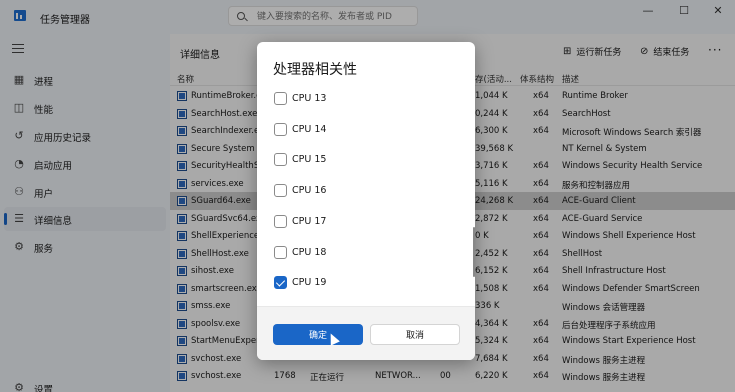  I want to click on dialog-title: 处理器相关性, so click(315, 70).